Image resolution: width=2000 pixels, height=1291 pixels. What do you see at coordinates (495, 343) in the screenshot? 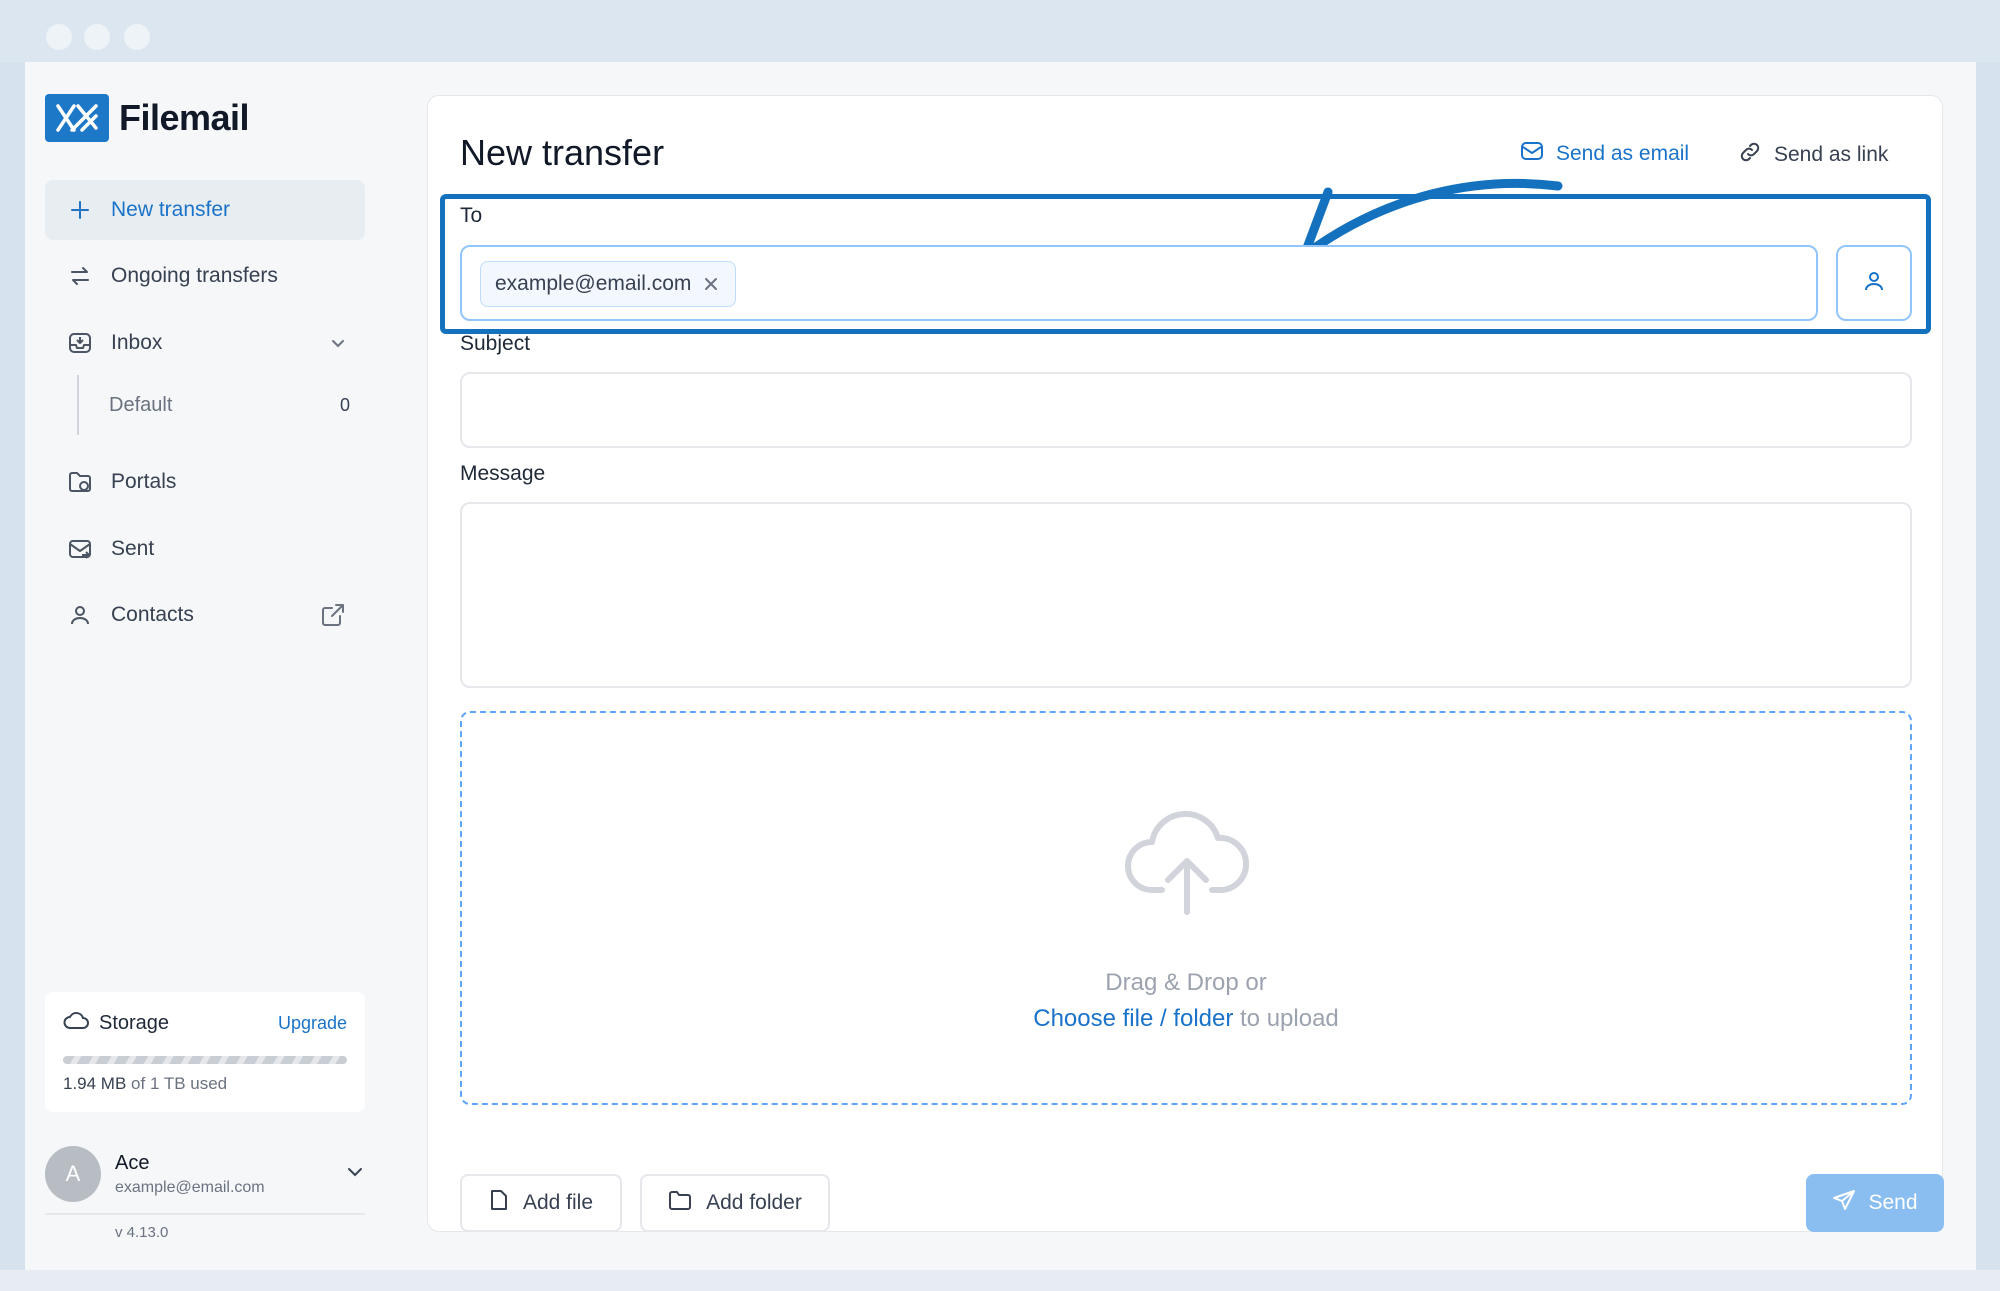
I see `subject-label: Subject` at bounding box center [495, 343].